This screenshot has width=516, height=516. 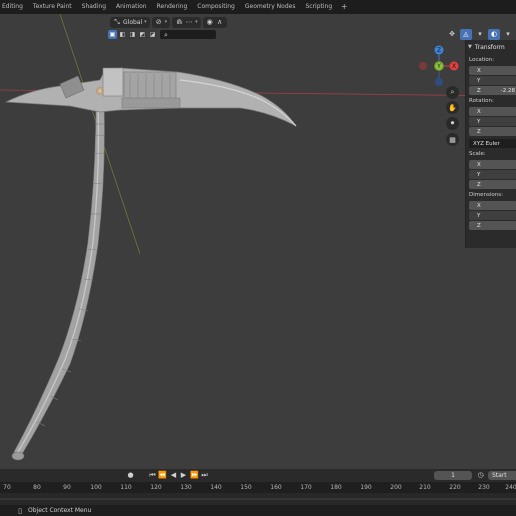 What do you see at coordinates (94, 7) in the screenshot?
I see `tab-shading: Shading` at bounding box center [94, 7].